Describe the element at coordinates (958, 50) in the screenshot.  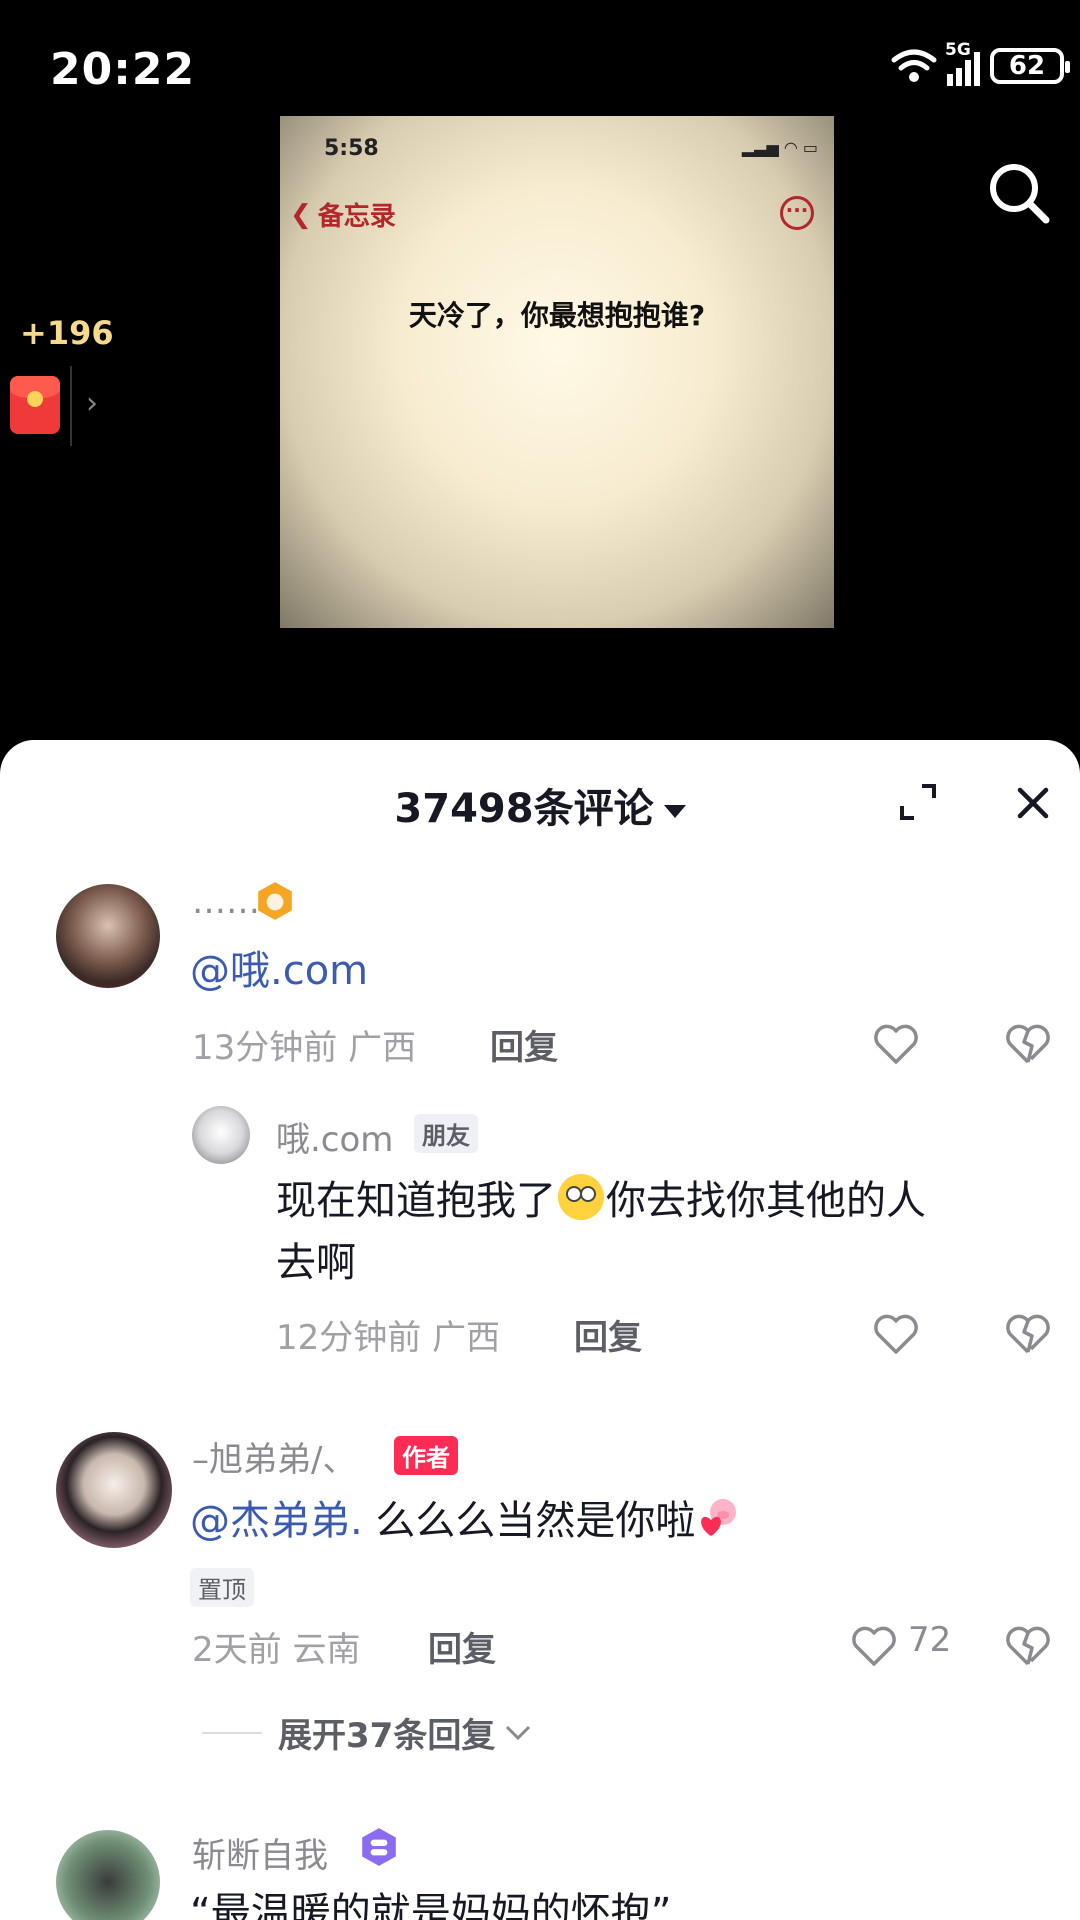
I see `network-type: 5G` at that location.